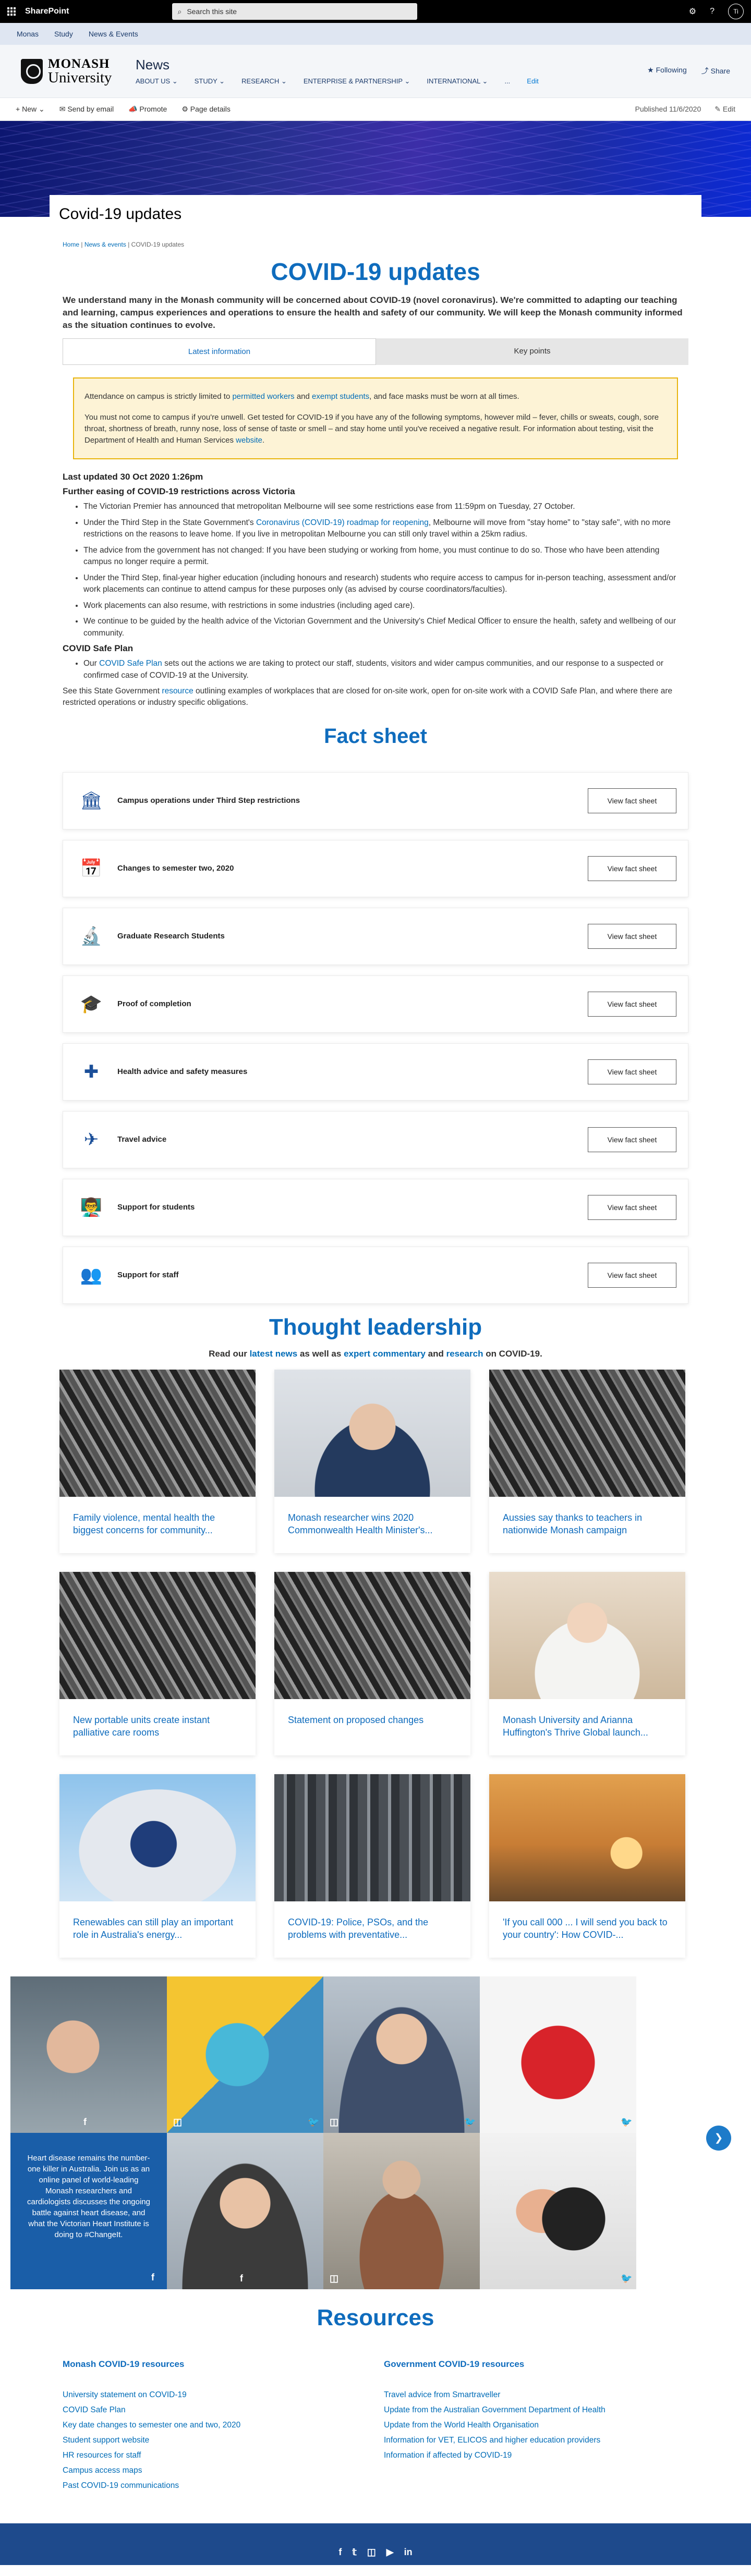 The height and width of the screenshot is (2576, 751). I want to click on resource-link: University statement on COVID-19, so click(199, 2395).